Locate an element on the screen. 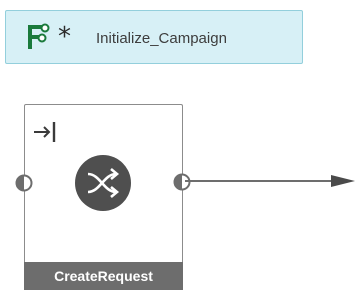  entry-arrow-icon is located at coordinates (45, 132).